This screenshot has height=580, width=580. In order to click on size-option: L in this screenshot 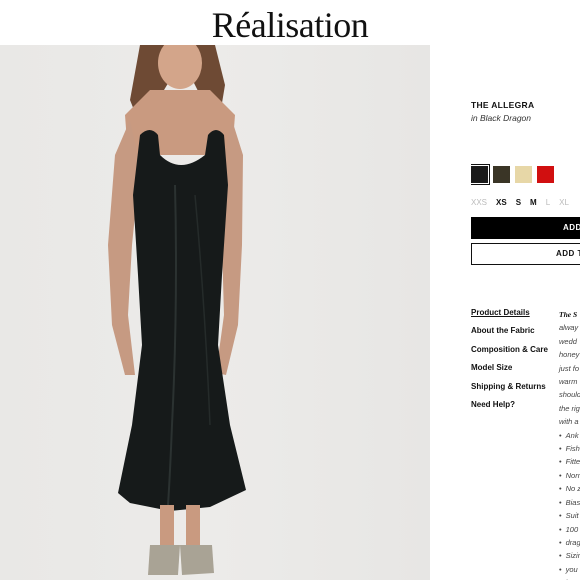, I will do `click(548, 202)`.